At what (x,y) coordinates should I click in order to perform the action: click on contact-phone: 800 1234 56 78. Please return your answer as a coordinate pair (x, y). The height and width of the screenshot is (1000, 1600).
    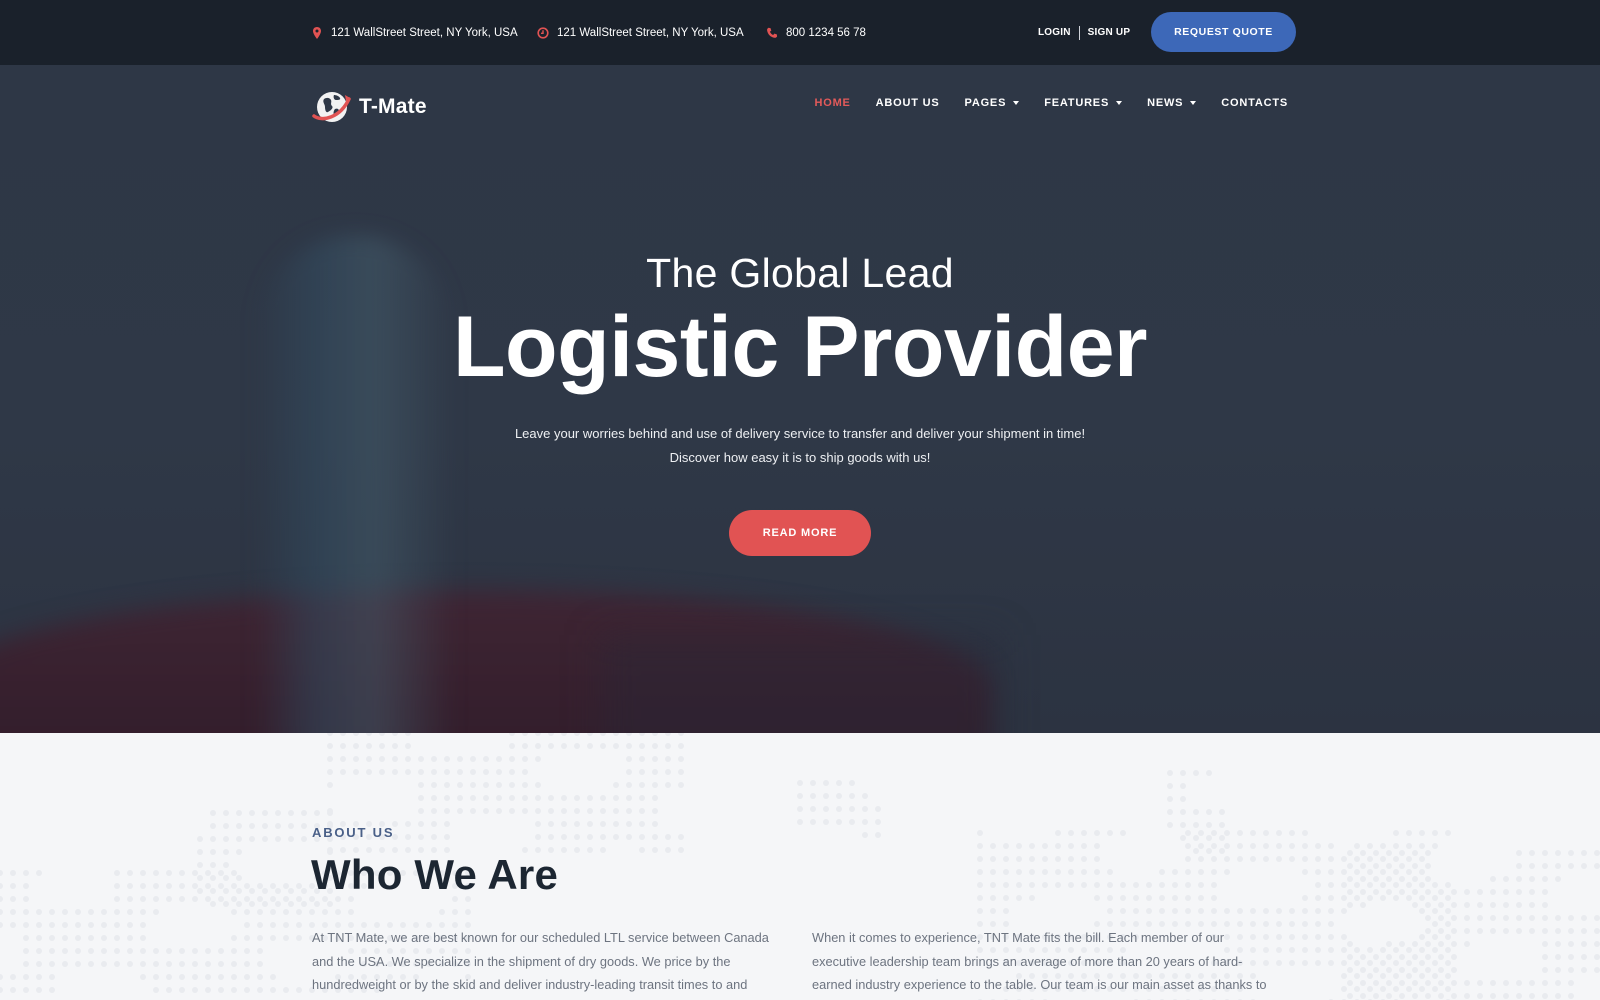
    Looking at the image, I should click on (816, 32).